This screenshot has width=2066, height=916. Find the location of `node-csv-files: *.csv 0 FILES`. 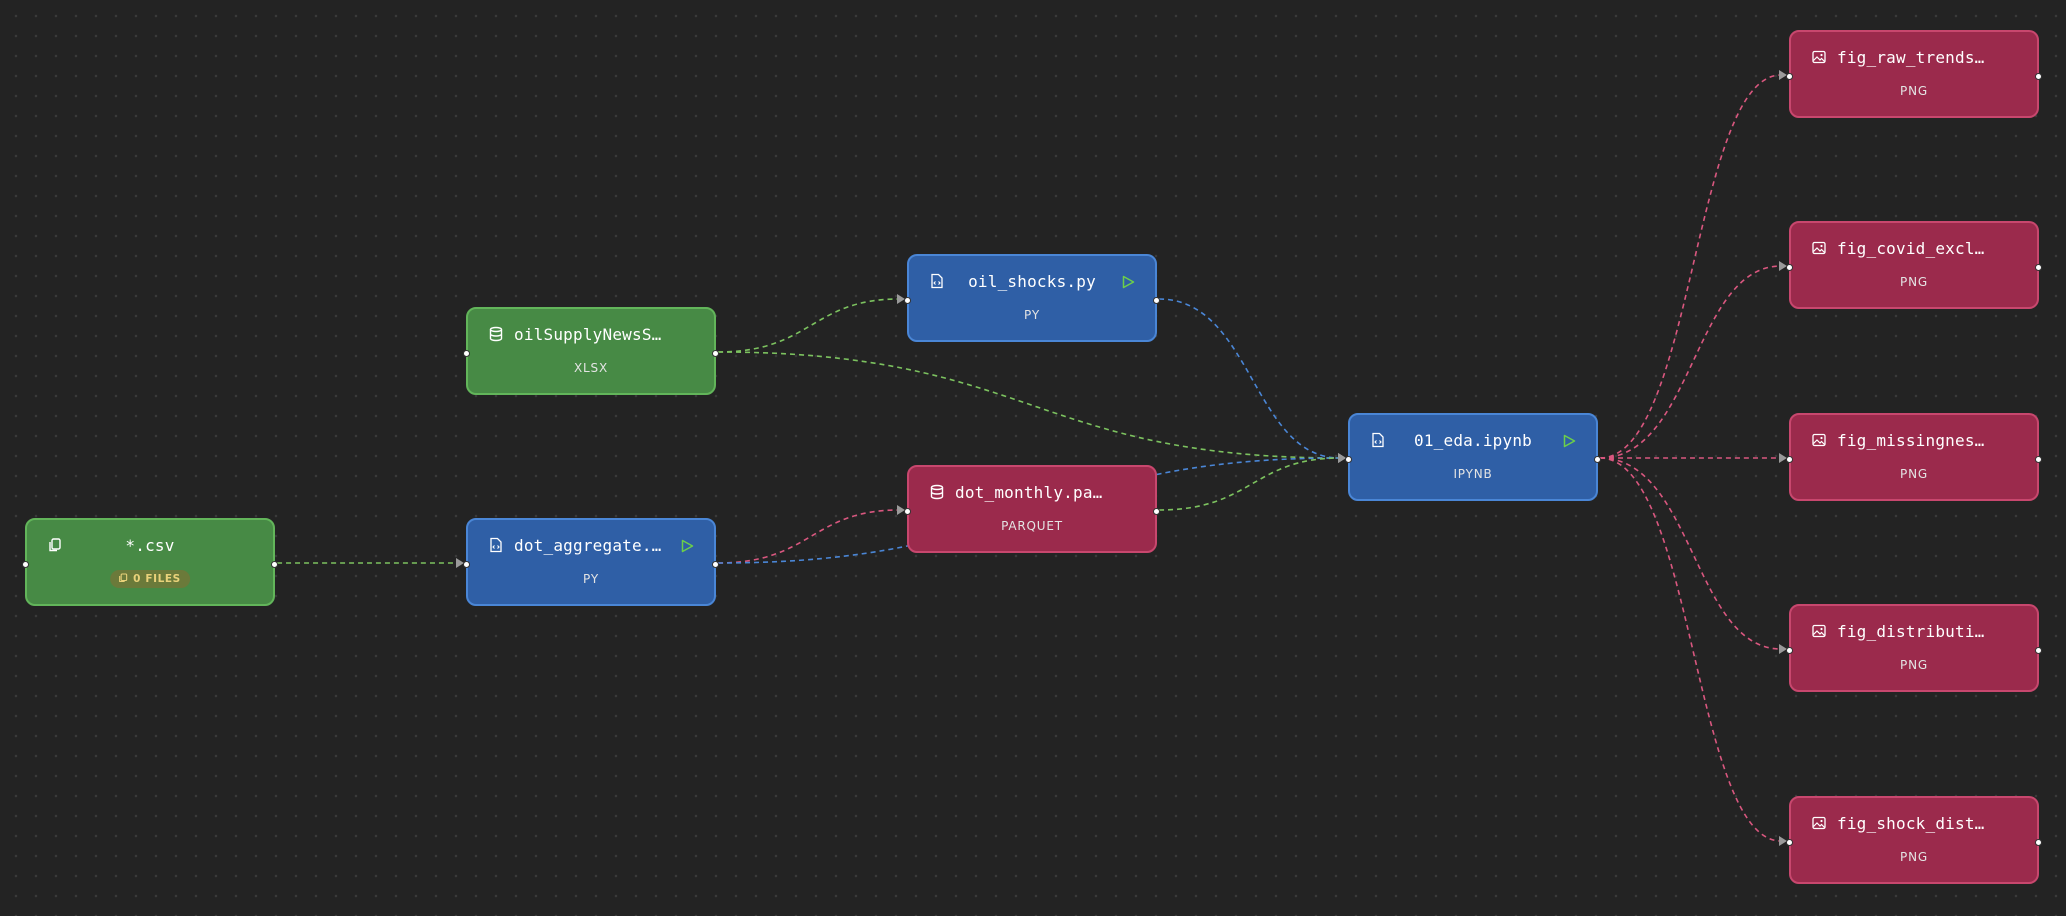

node-csv-files: *.csv 0 FILES is located at coordinates (150, 562).